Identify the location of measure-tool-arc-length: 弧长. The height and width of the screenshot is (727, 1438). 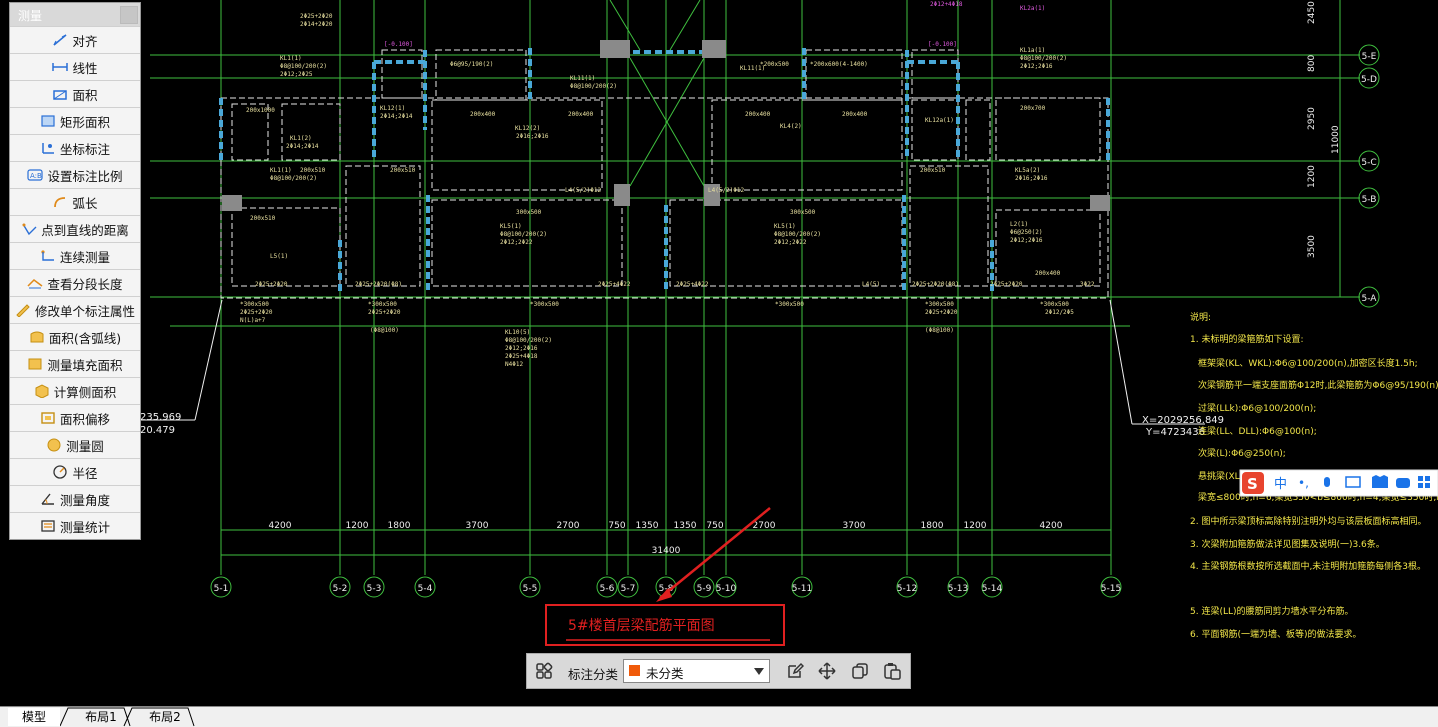
(75, 201).